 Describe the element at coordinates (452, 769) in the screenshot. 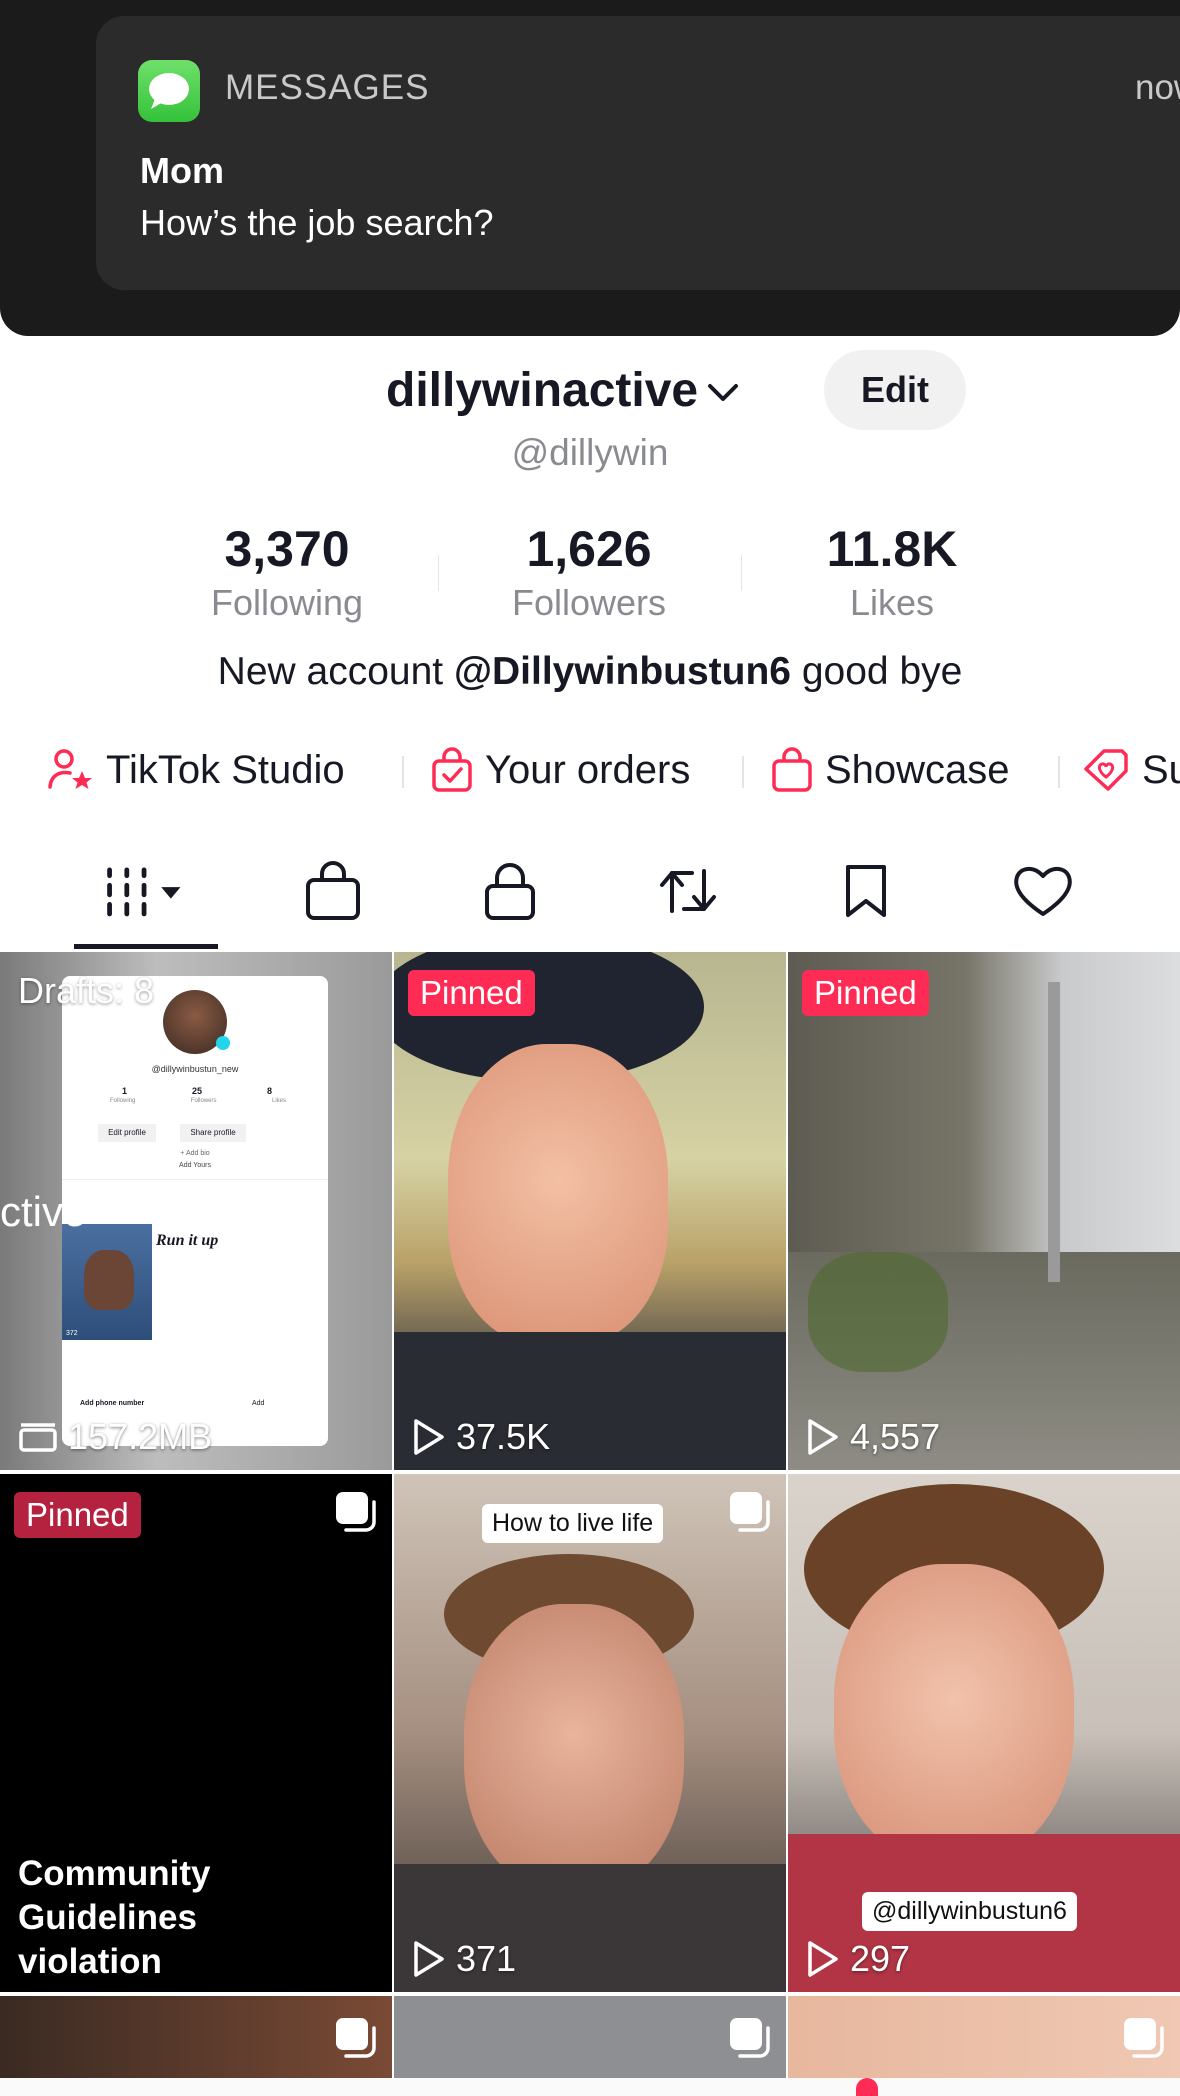

I see `shopping-bag-check-icon` at that location.